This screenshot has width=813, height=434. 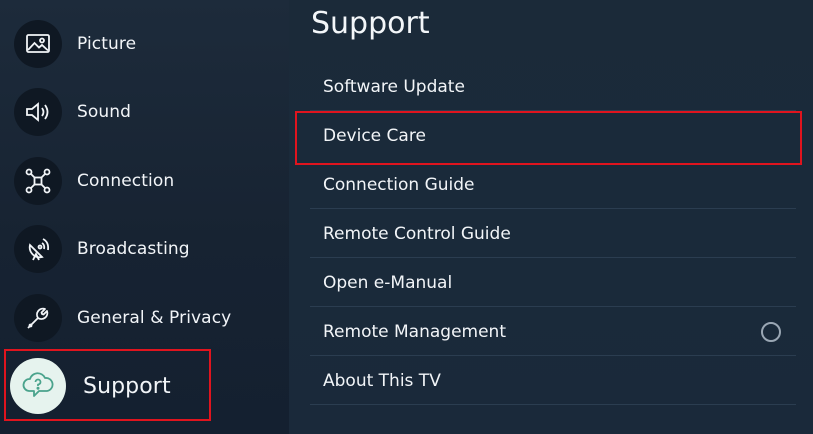 What do you see at coordinates (388, 282) in the screenshot?
I see `menu-item-label: Open e-Manual` at bounding box center [388, 282].